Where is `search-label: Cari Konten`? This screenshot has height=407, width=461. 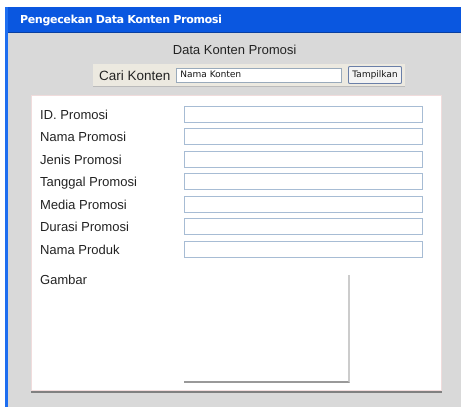 search-label: Cari Konten is located at coordinates (134, 75).